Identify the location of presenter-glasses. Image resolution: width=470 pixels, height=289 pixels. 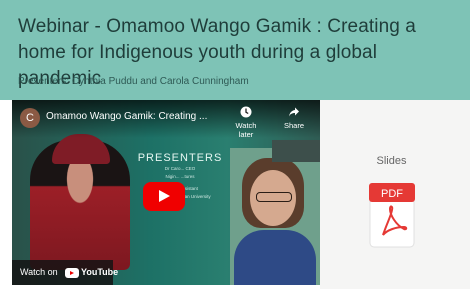
(274, 197).